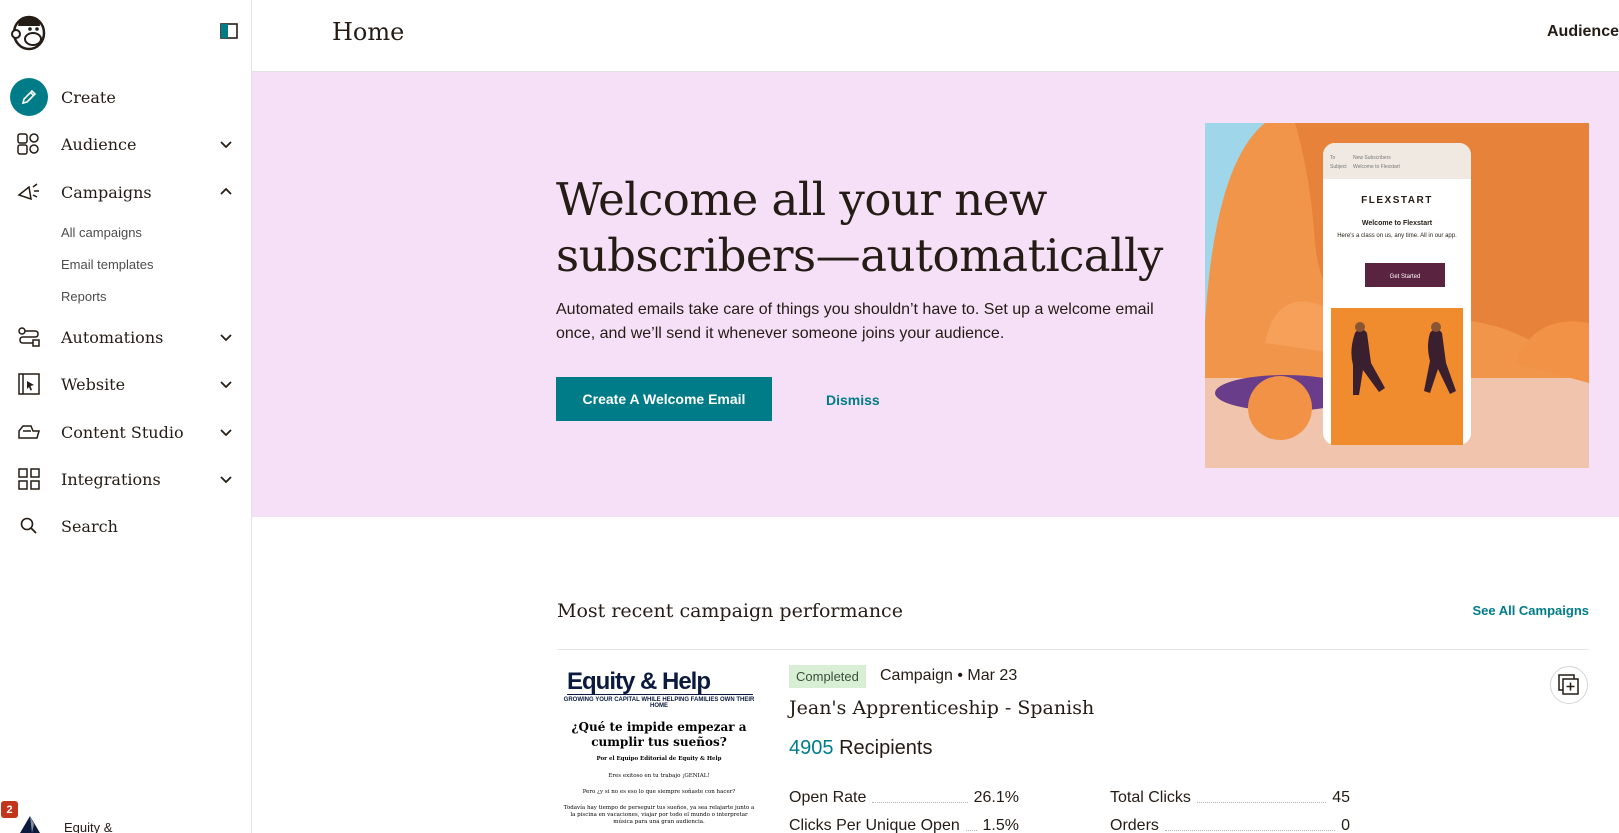 The width and height of the screenshot is (1619, 833). What do you see at coordinates (639, 681) in the screenshot?
I see `thumbnail-brand: Equity & Help` at bounding box center [639, 681].